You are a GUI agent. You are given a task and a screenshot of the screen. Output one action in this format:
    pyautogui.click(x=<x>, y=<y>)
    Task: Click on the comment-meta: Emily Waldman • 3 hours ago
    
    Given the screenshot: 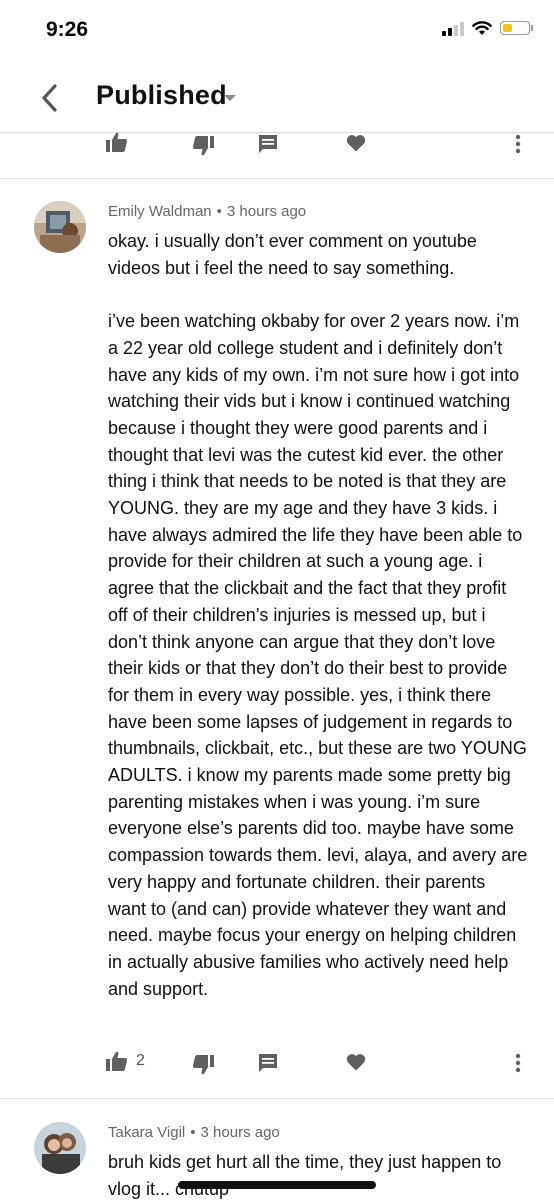 What is the action you would take?
    pyautogui.click(x=207, y=211)
    